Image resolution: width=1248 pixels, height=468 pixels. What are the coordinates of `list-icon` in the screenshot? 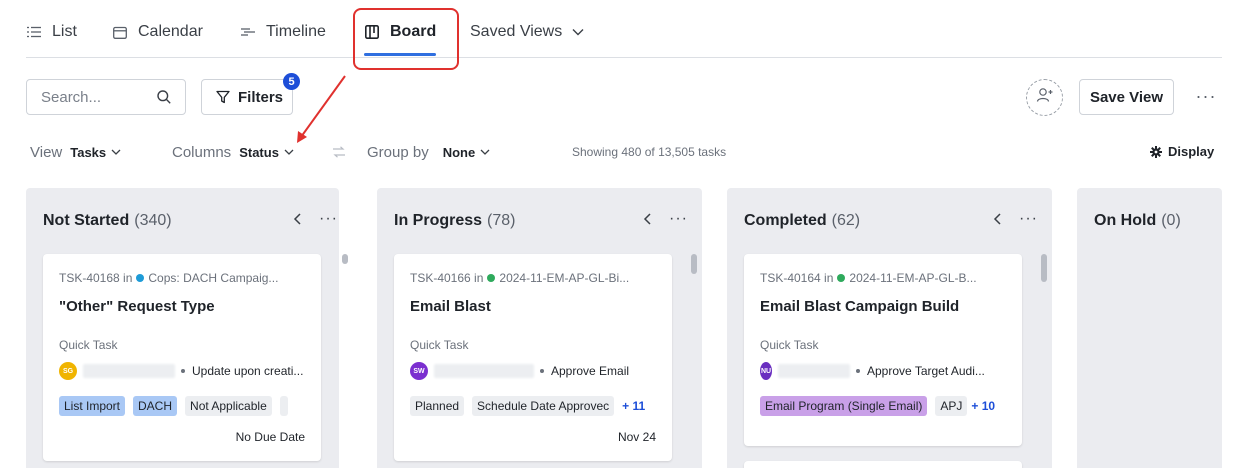 It's located at (34, 32).